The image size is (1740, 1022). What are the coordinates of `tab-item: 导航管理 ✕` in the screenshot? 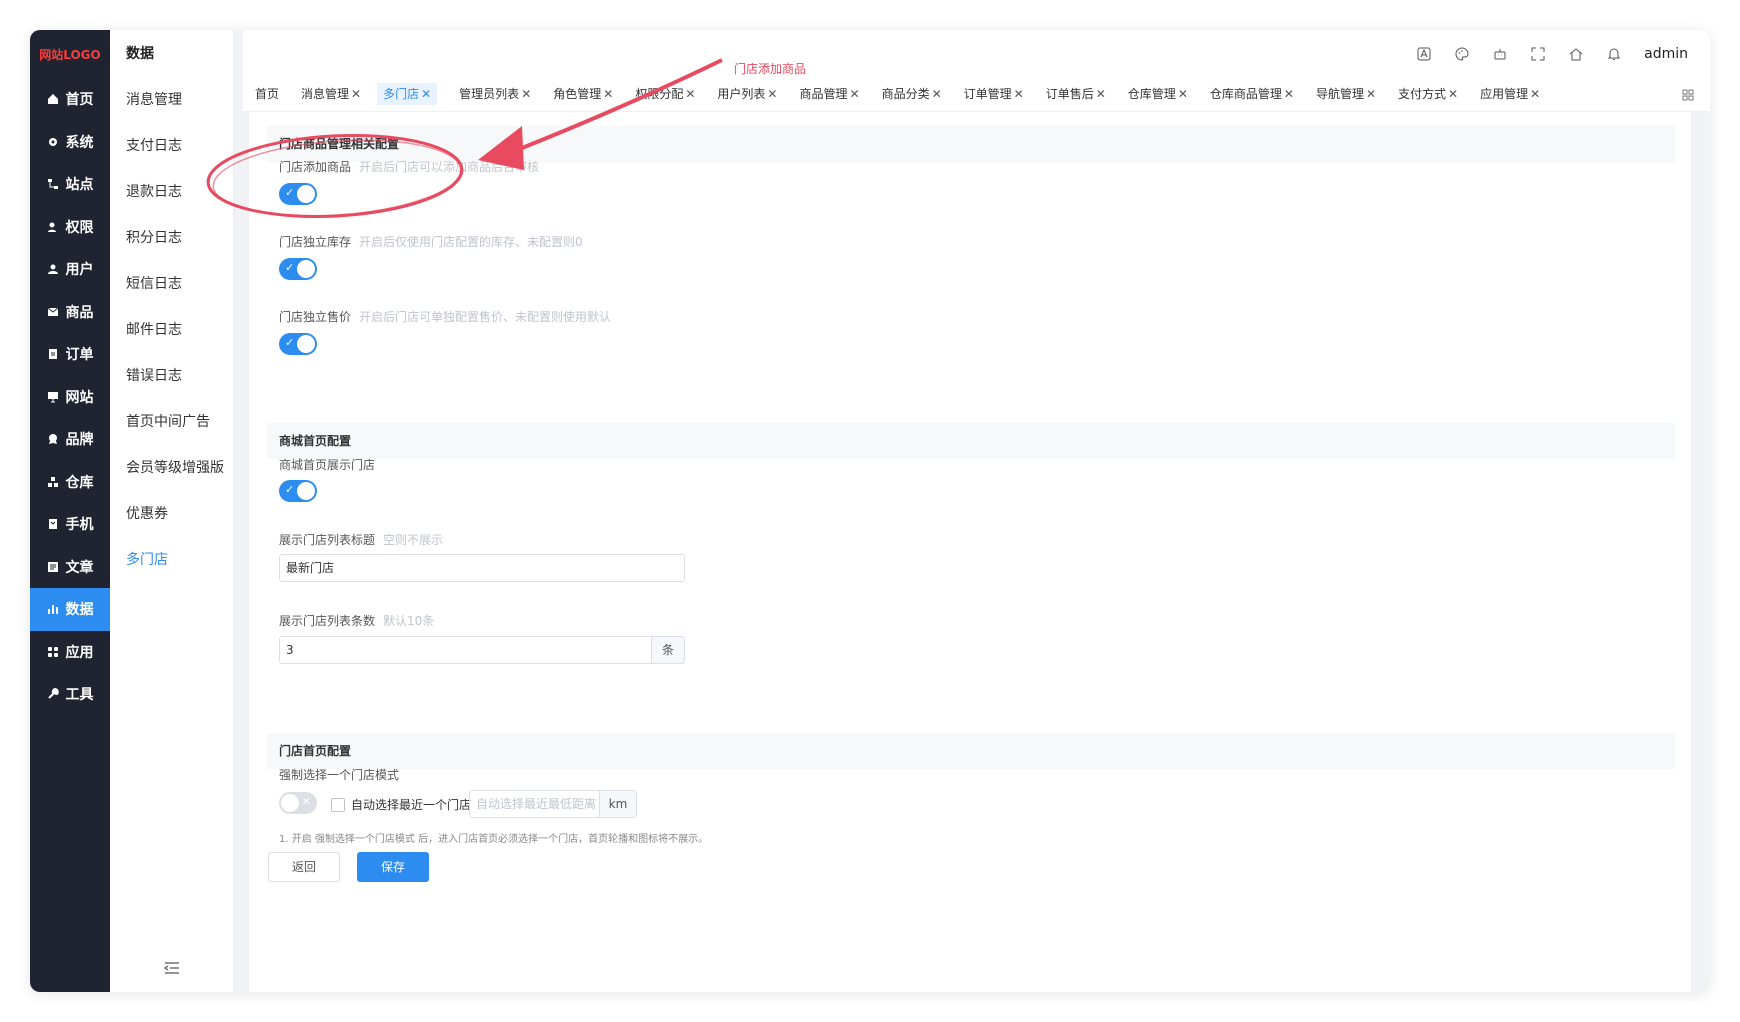 It's located at (1346, 94).